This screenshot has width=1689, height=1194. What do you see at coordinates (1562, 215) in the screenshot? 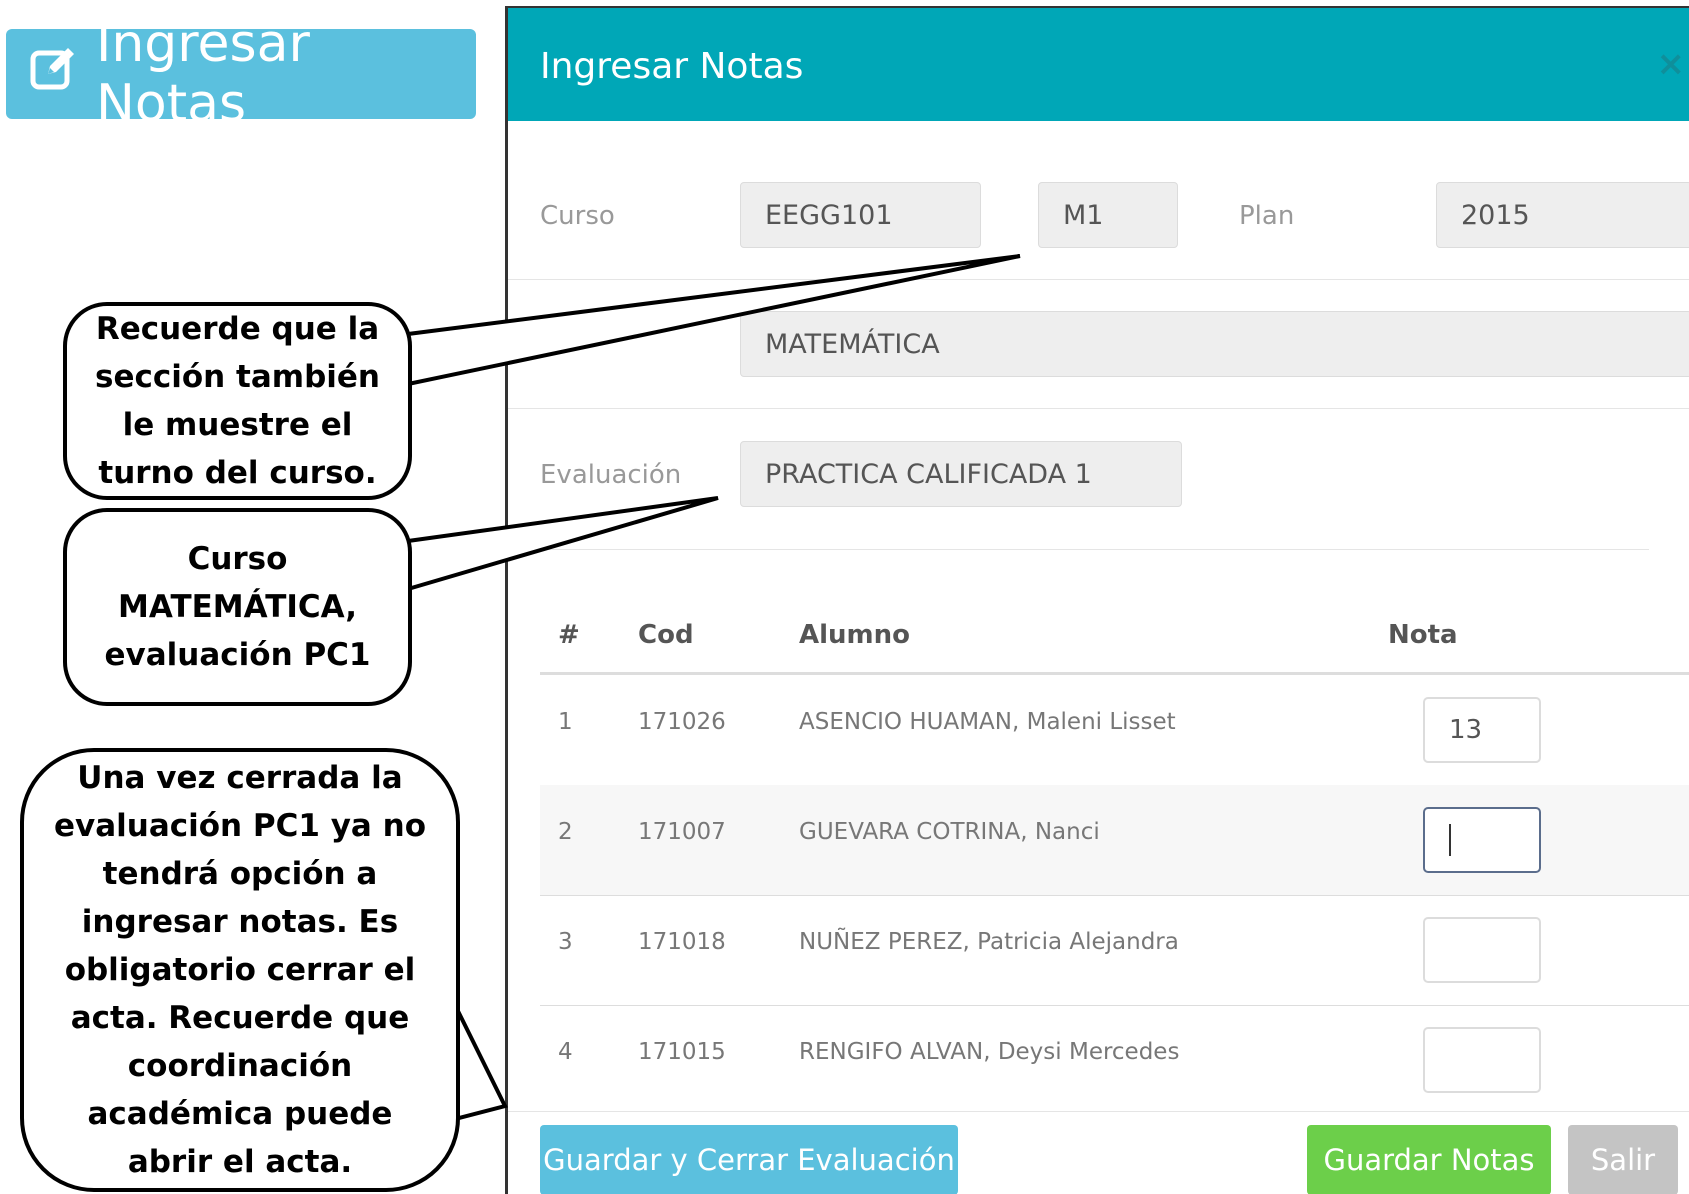
I see `plan-field: 2015` at bounding box center [1562, 215].